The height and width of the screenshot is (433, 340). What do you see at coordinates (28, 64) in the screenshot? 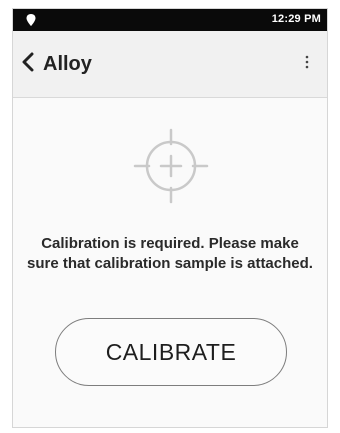
I see `chevron-left-icon` at bounding box center [28, 64].